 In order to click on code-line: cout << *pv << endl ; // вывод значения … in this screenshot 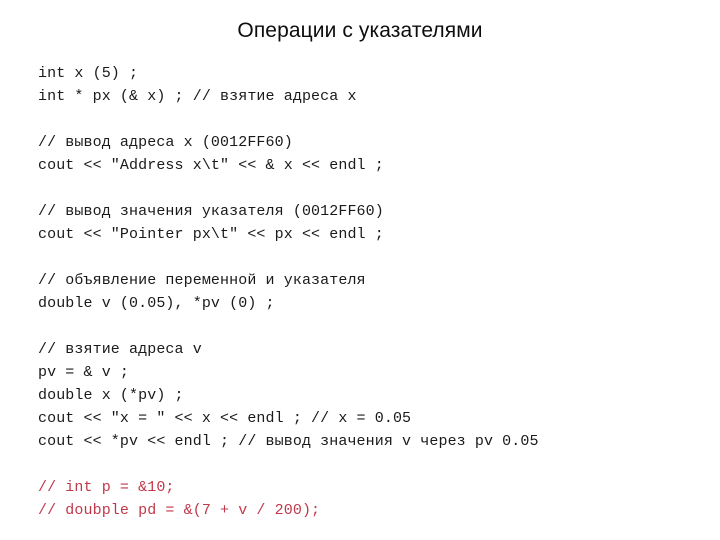, I will do `click(288, 441)`.